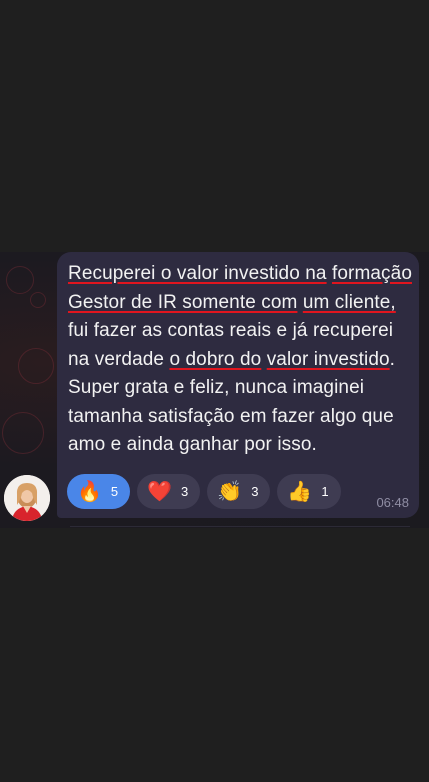  Describe the element at coordinates (230, 491) in the screenshot. I see `clapping-hands-icon: 👏` at that location.